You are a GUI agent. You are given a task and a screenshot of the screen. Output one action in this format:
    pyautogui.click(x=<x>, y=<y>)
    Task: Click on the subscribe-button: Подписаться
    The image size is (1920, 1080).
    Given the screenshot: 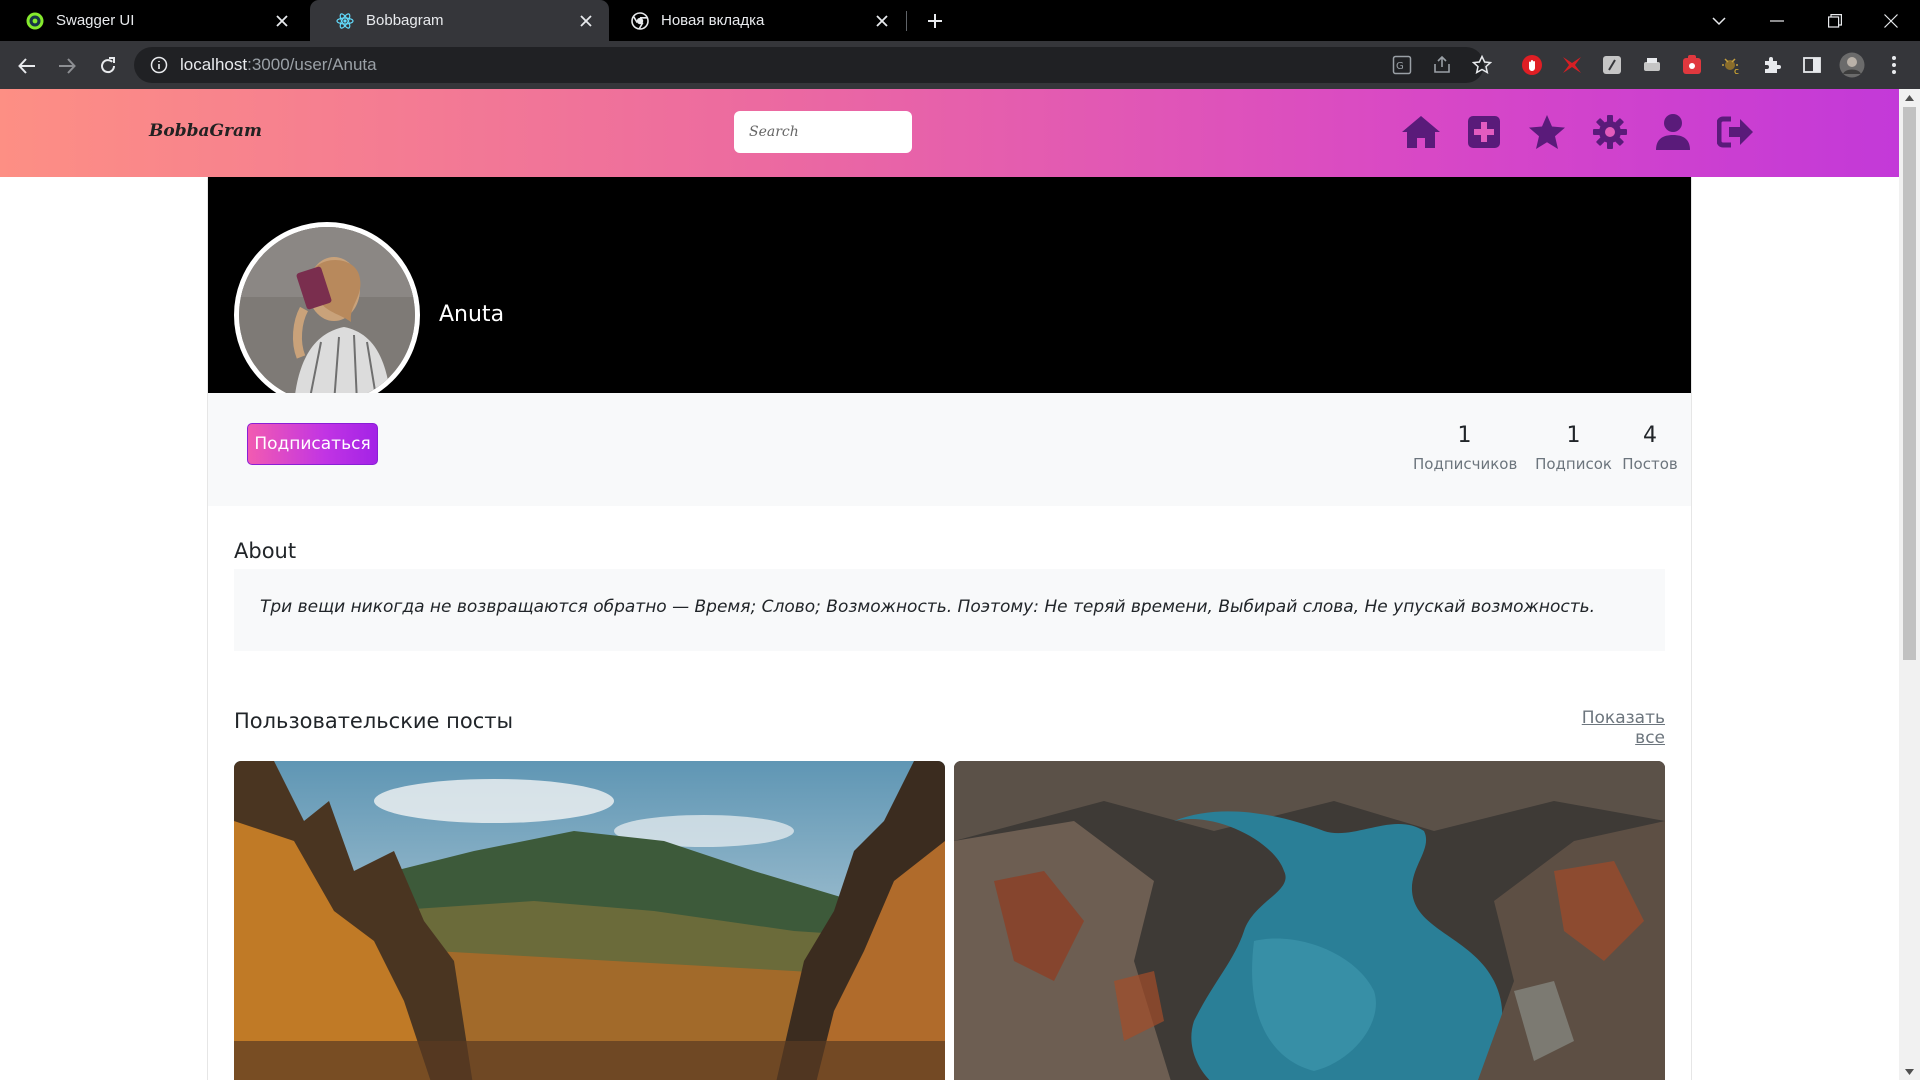 What is the action you would take?
    pyautogui.click(x=312, y=444)
    